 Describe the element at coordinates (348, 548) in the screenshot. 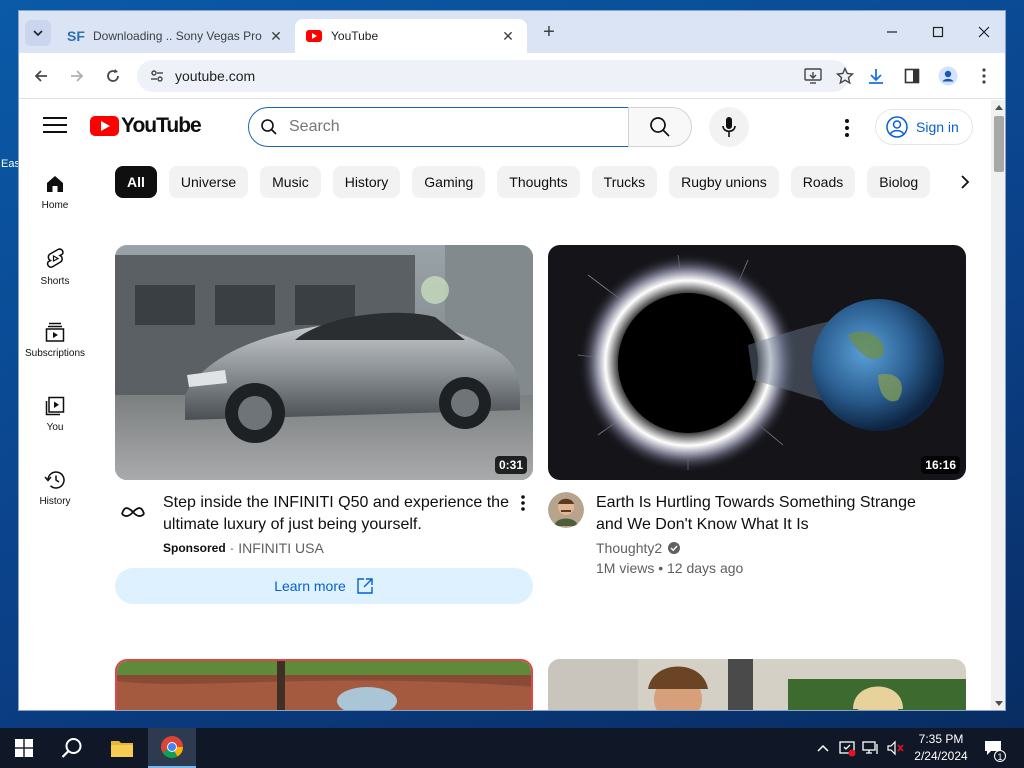

I see `channel-row: Sponsored · INFINITI USA` at that location.